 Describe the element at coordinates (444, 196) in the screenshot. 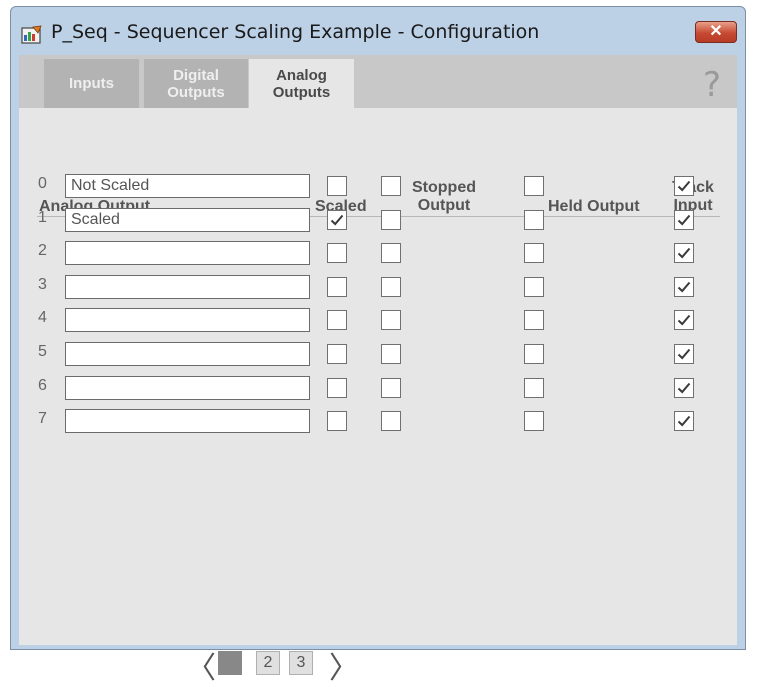

I see `header-stopped-output: Stopped Output` at that location.